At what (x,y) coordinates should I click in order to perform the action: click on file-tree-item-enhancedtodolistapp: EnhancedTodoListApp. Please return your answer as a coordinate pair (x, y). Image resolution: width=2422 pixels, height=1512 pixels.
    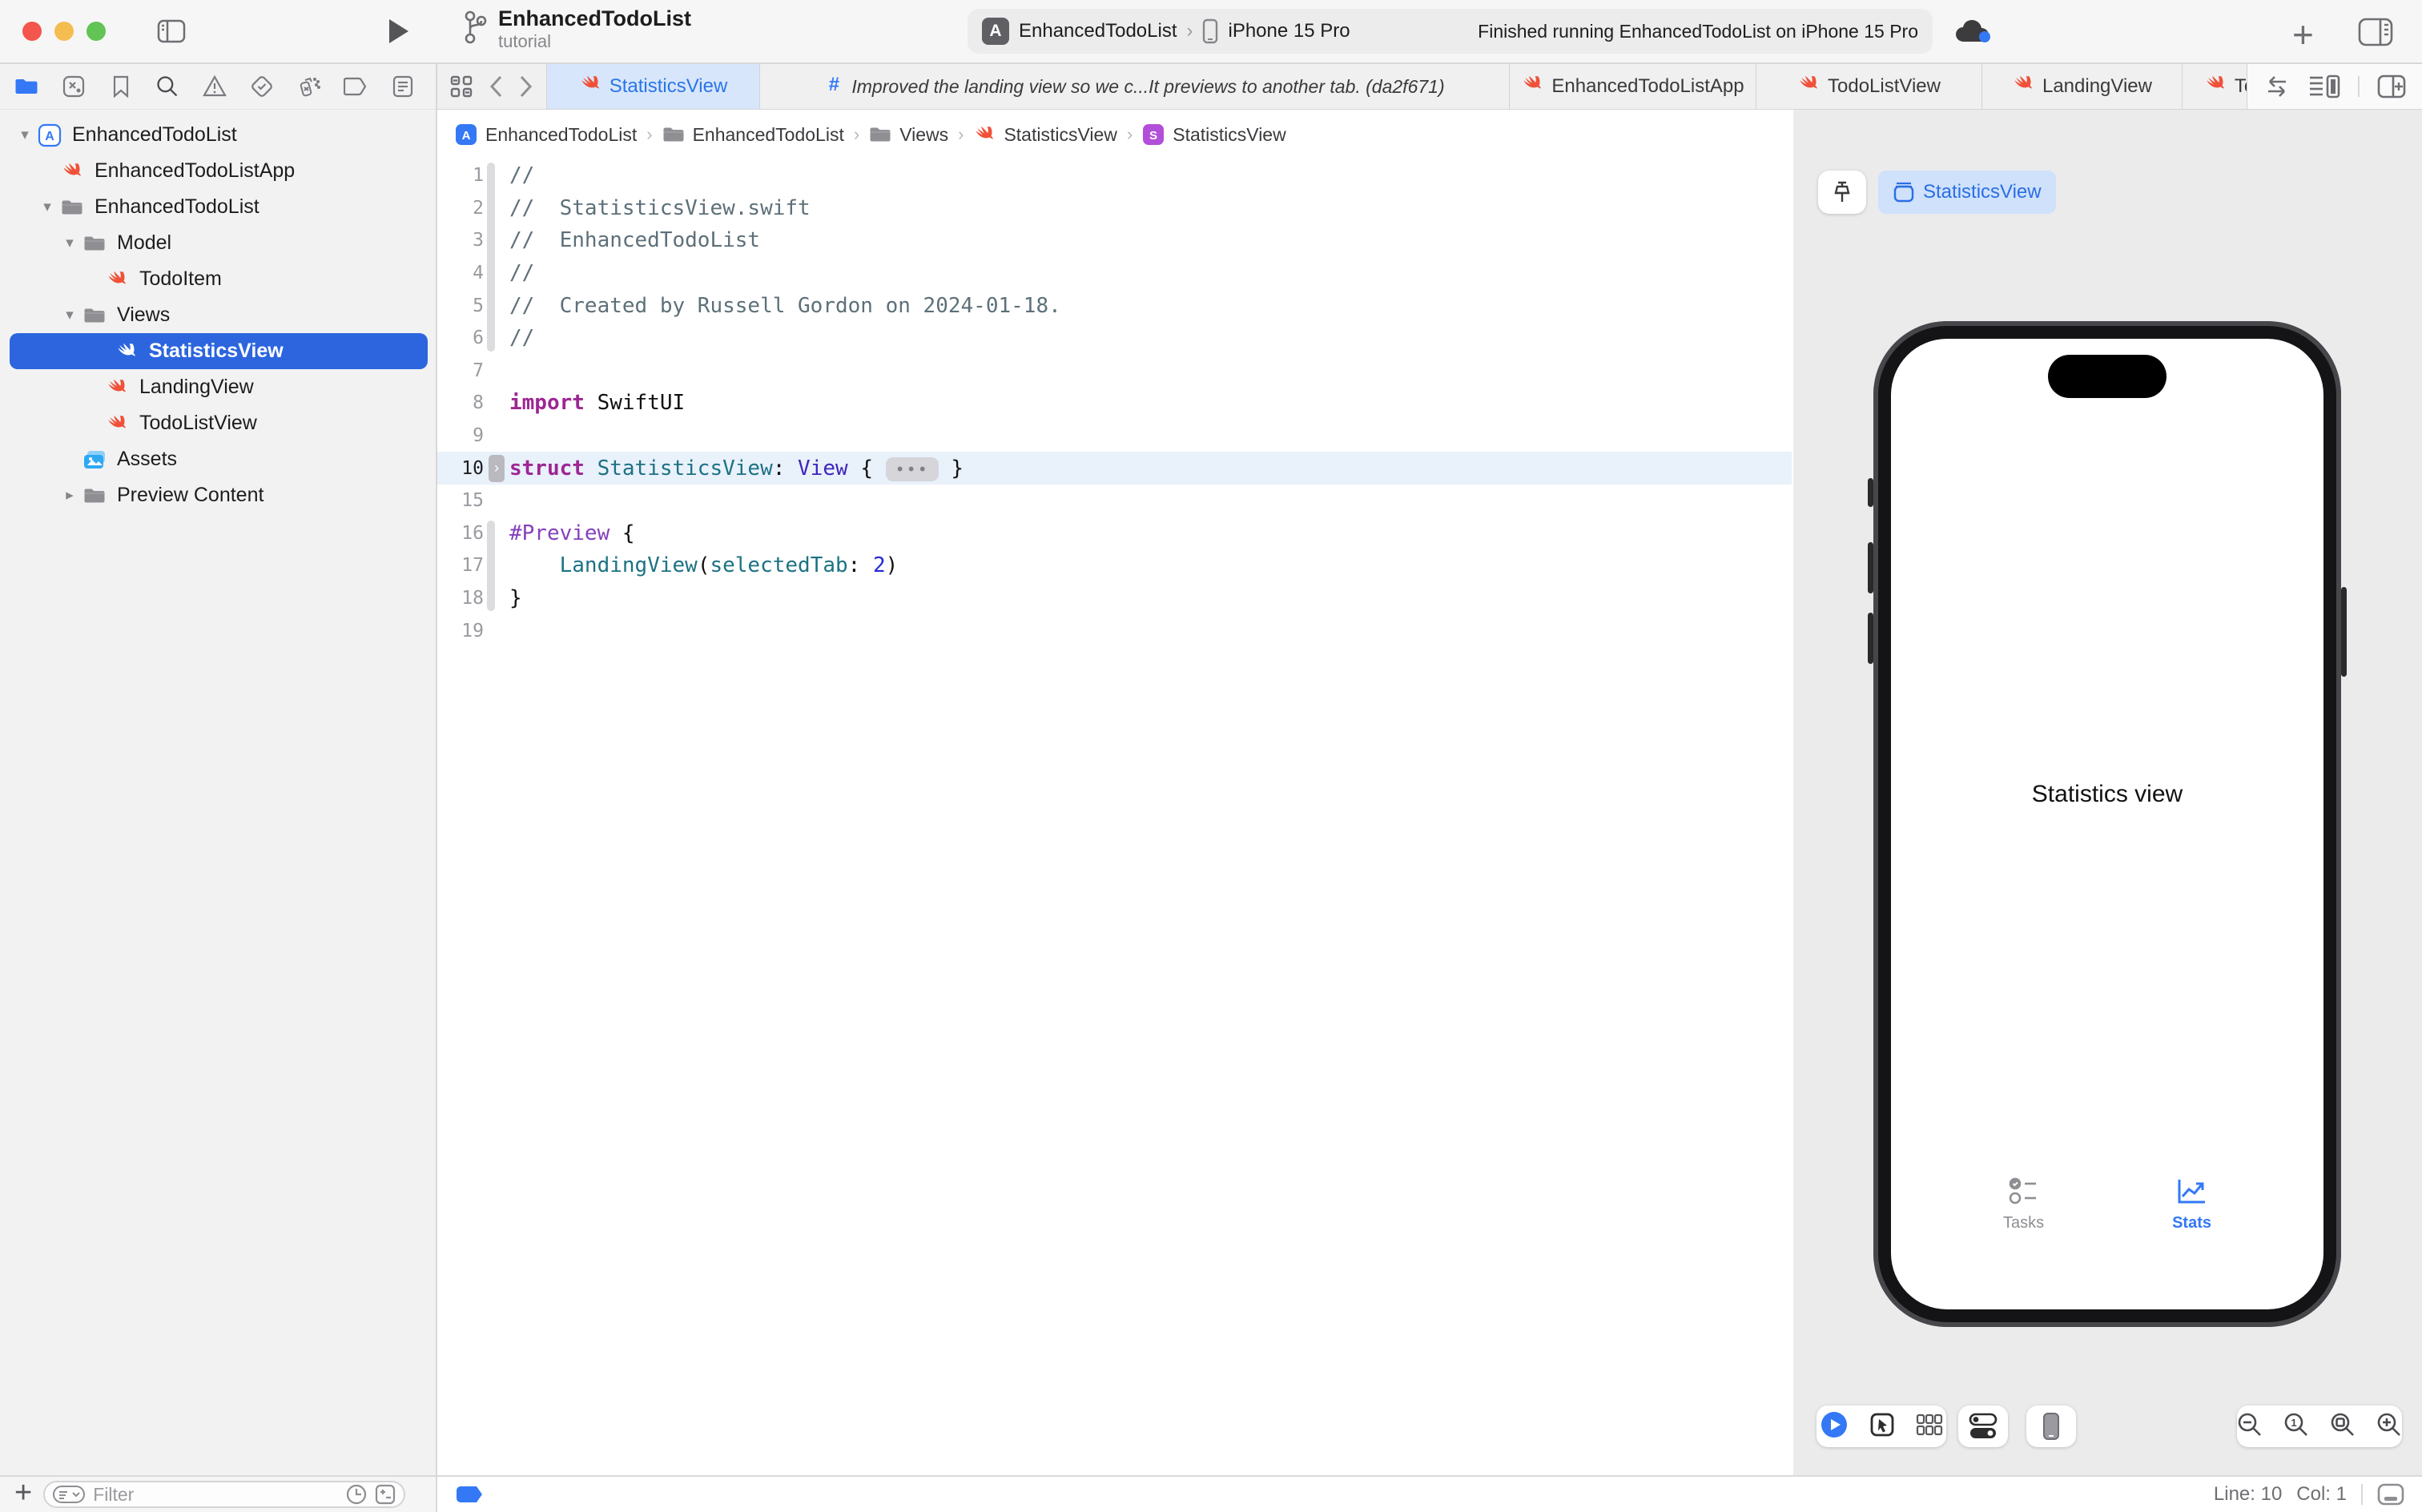
    Looking at the image, I should click on (219, 171).